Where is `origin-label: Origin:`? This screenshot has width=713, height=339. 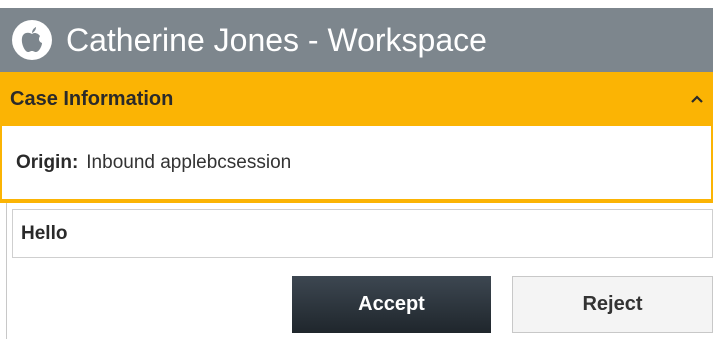
origin-label: Origin: is located at coordinates (47, 162).